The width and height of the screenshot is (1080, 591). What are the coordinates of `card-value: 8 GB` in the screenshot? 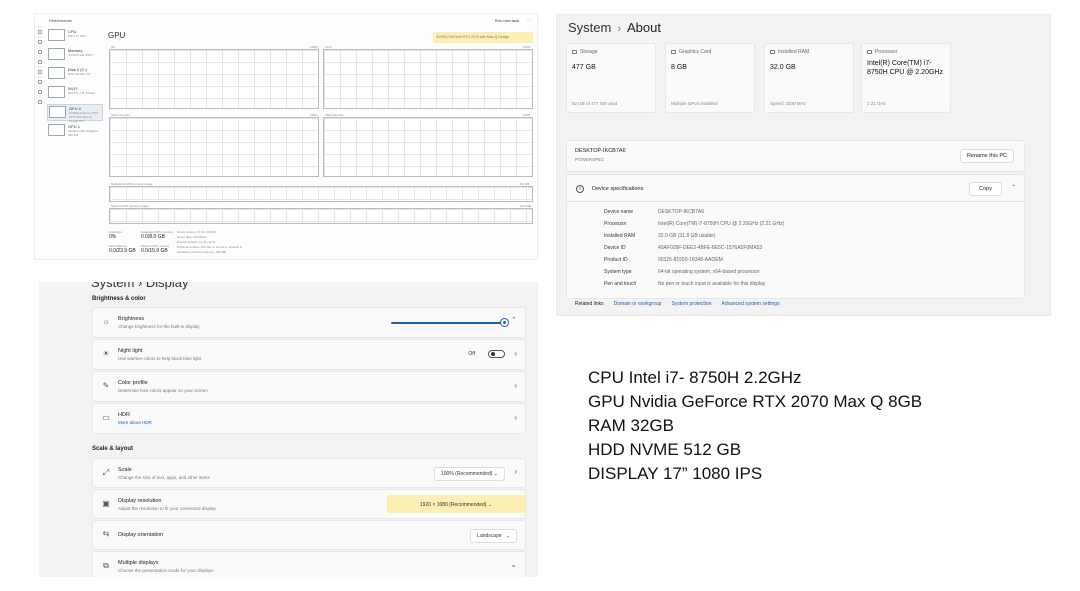 It's located at (679, 67).